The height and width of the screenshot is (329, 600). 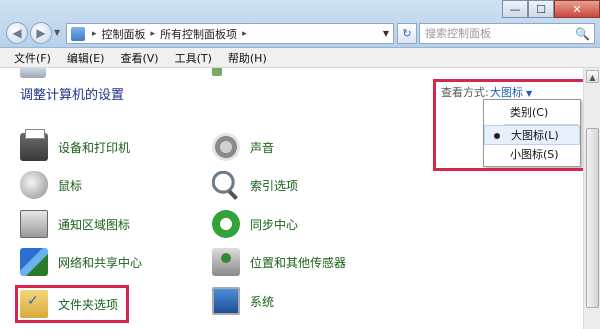 What do you see at coordinates (51, 185) in the screenshot?
I see `item-mouse: 鼠标` at bounding box center [51, 185].